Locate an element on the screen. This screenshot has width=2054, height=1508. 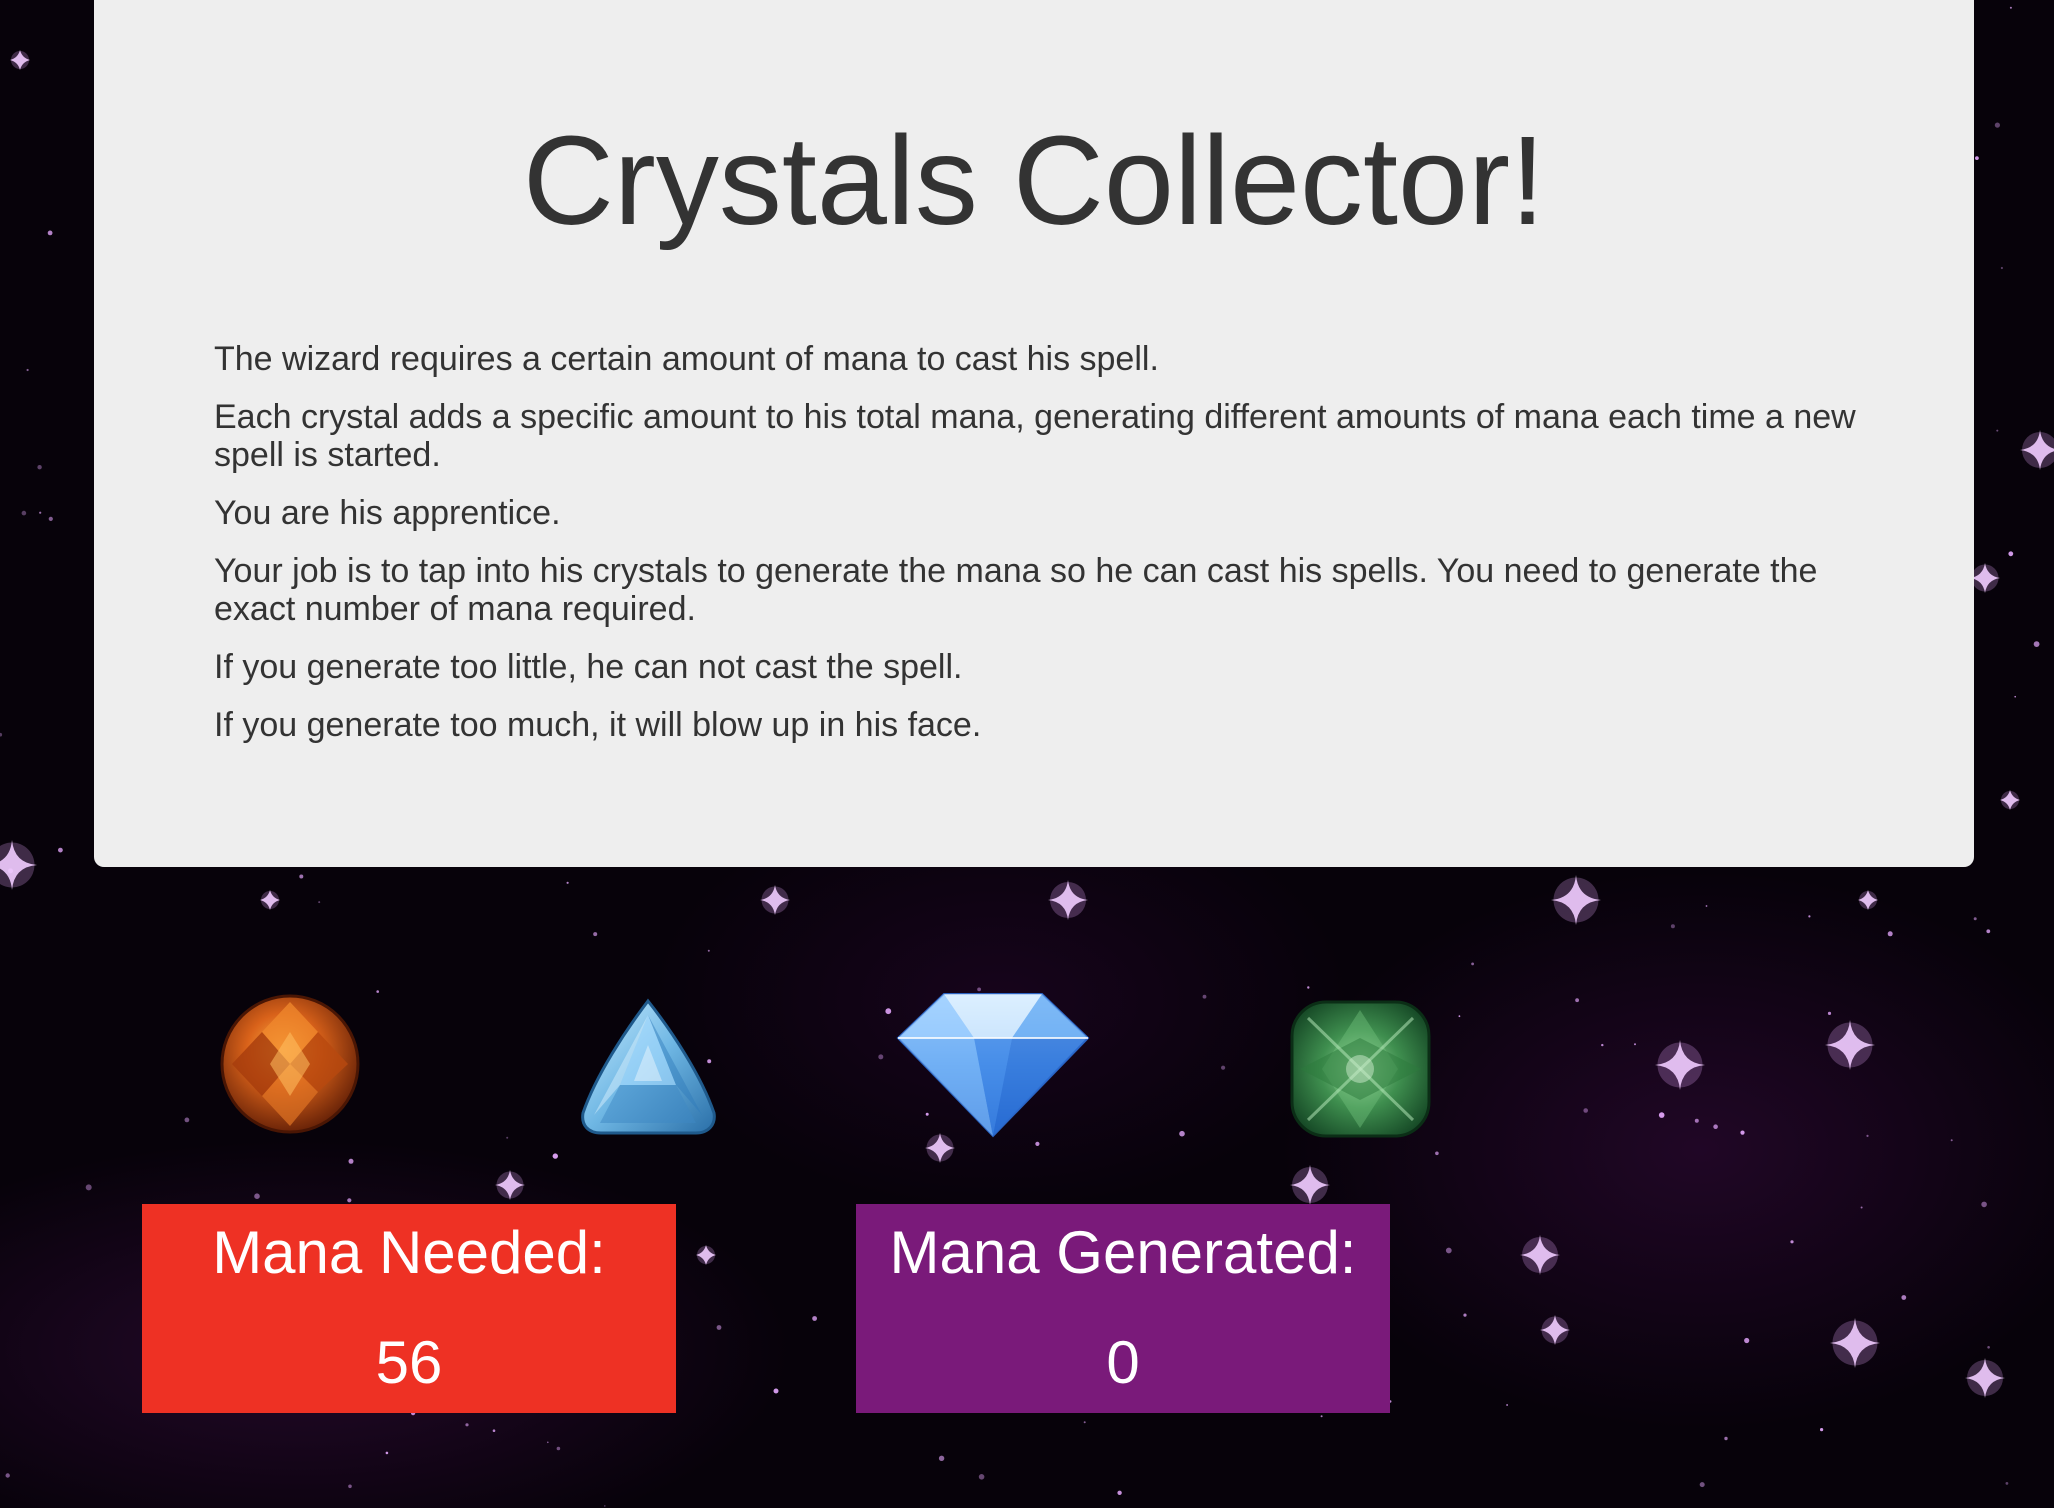
crystal-button-light-blue is located at coordinates (648, 1067).